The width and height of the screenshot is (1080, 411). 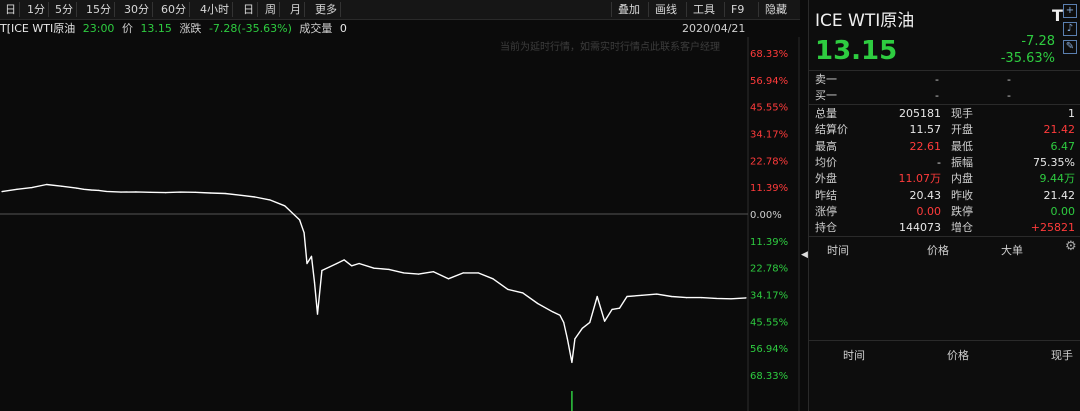 What do you see at coordinates (628, 9) in the screenshot?
I see `toolbar-button: 叠加` at bounding box center [628, 9].